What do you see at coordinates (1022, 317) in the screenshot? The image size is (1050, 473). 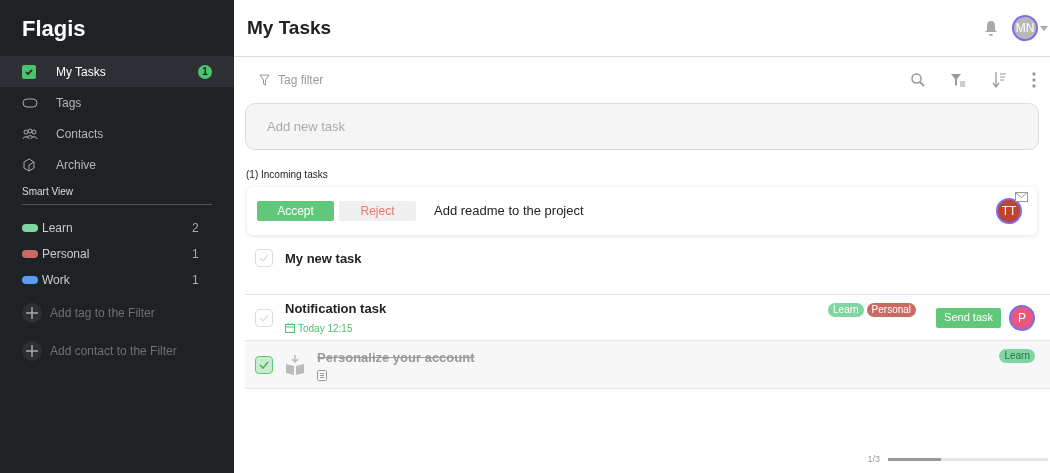 I see `assignee-avatar: P` at bounding box center [1022, 317].